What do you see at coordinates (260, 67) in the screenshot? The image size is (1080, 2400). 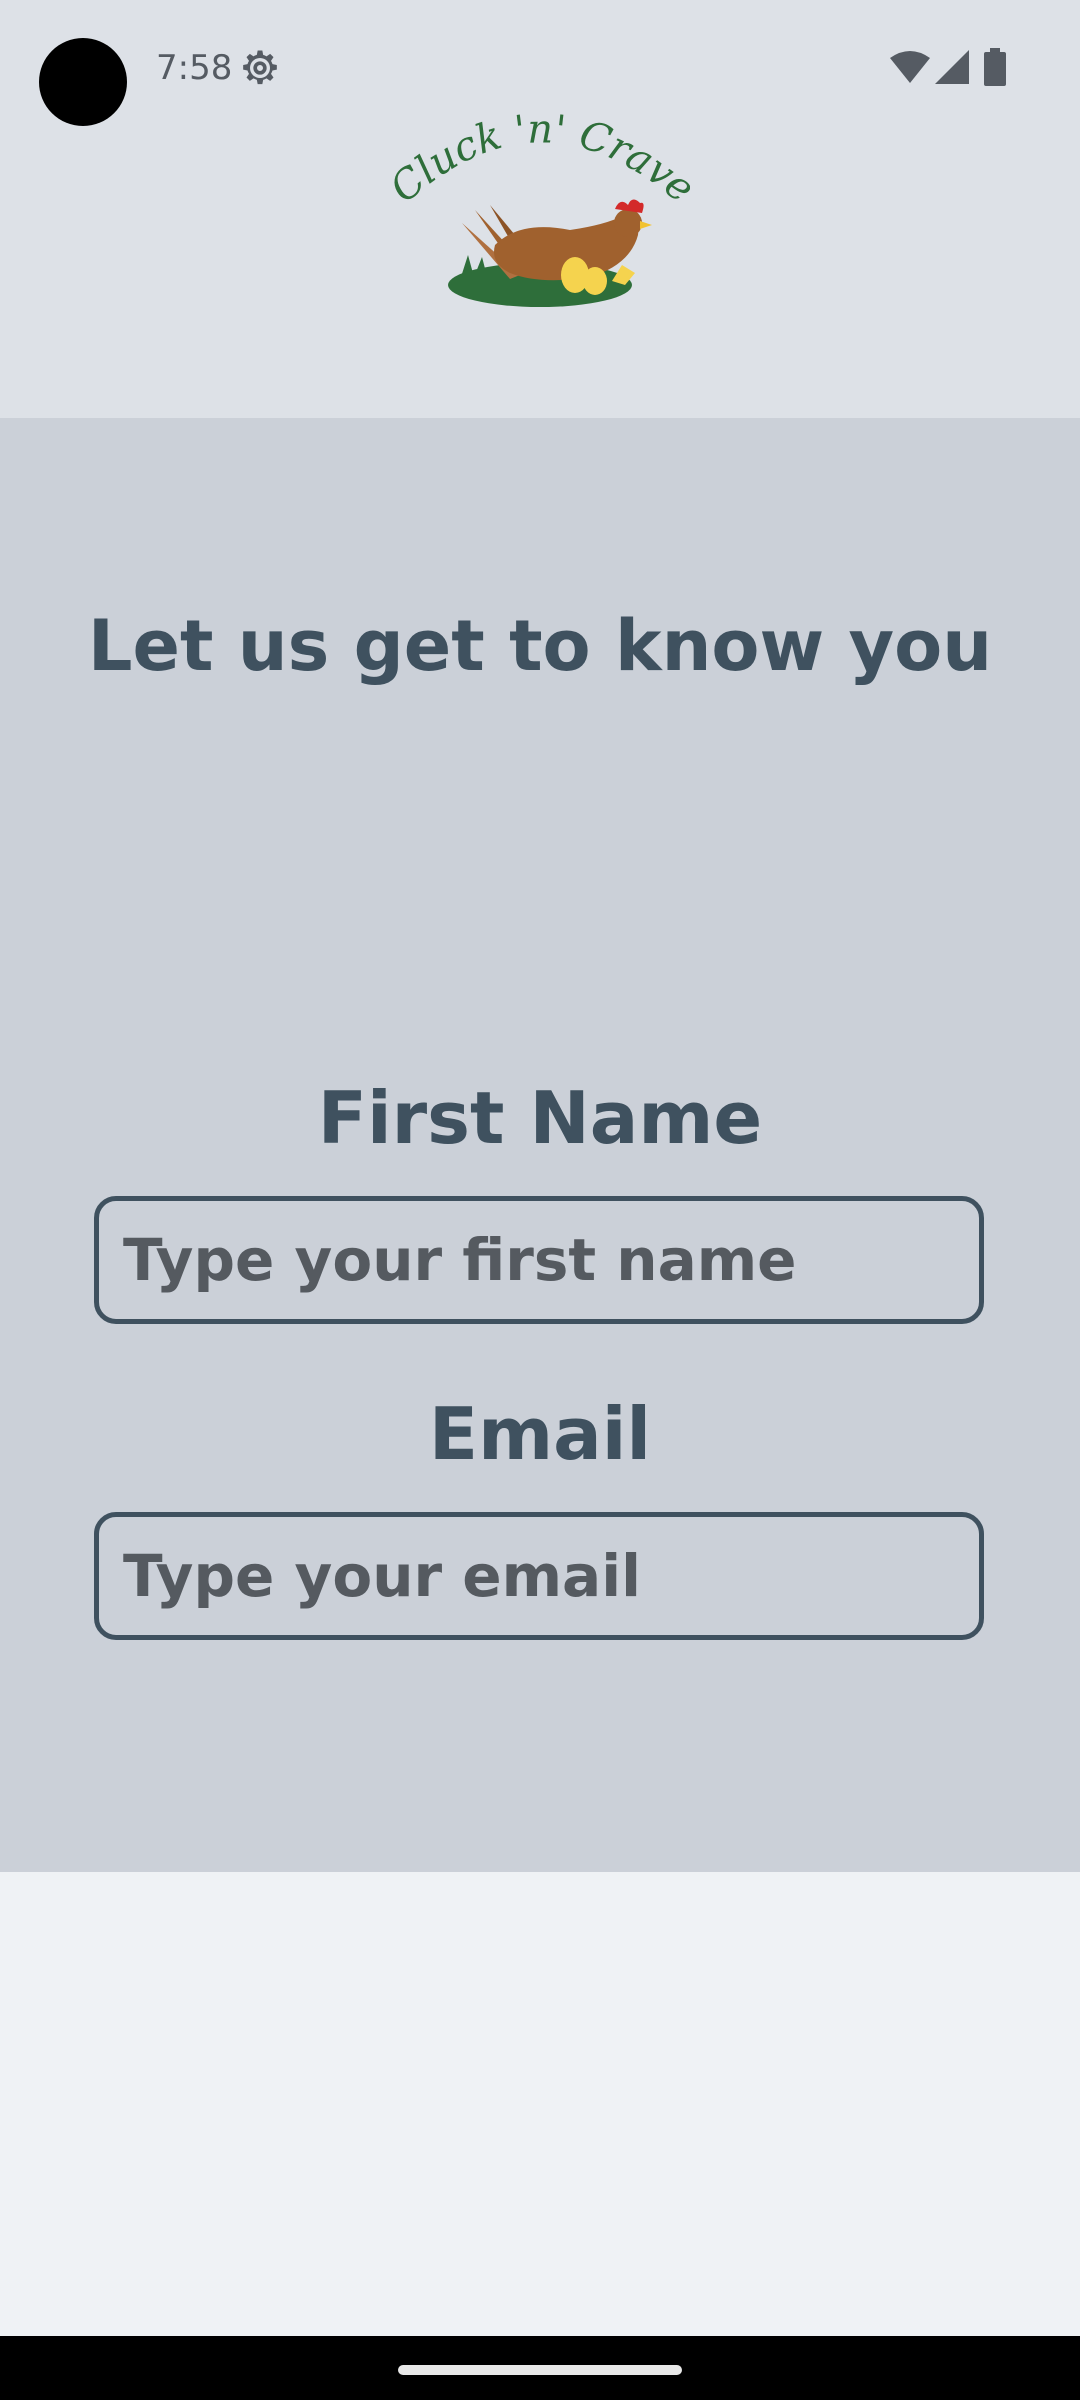 I see `settings-icon` at bounding box center [260, 67].